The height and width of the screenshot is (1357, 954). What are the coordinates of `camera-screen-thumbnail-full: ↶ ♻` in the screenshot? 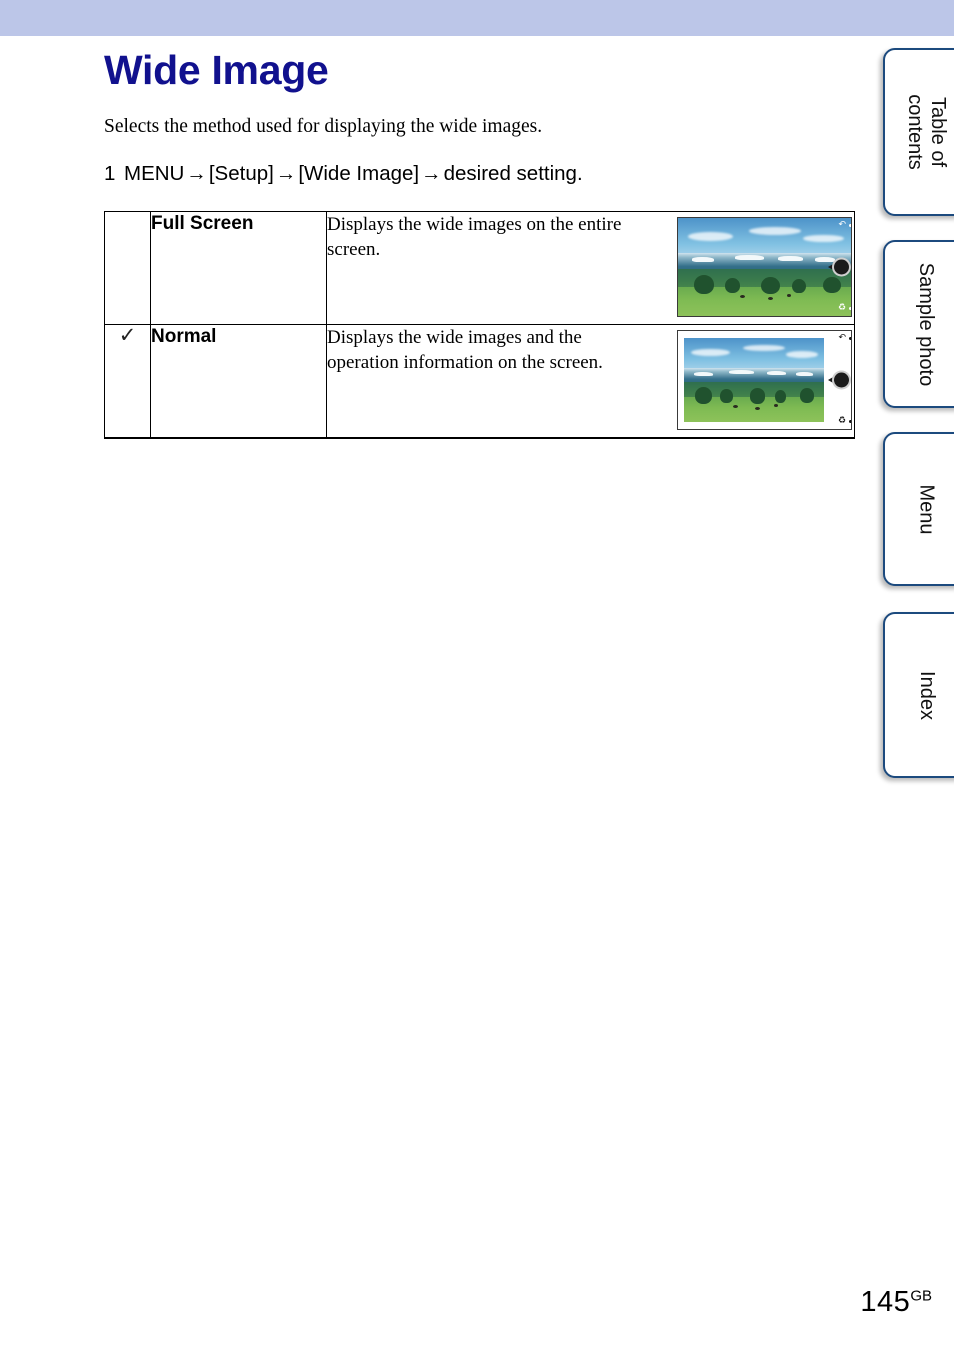 It's located at (764, 267).